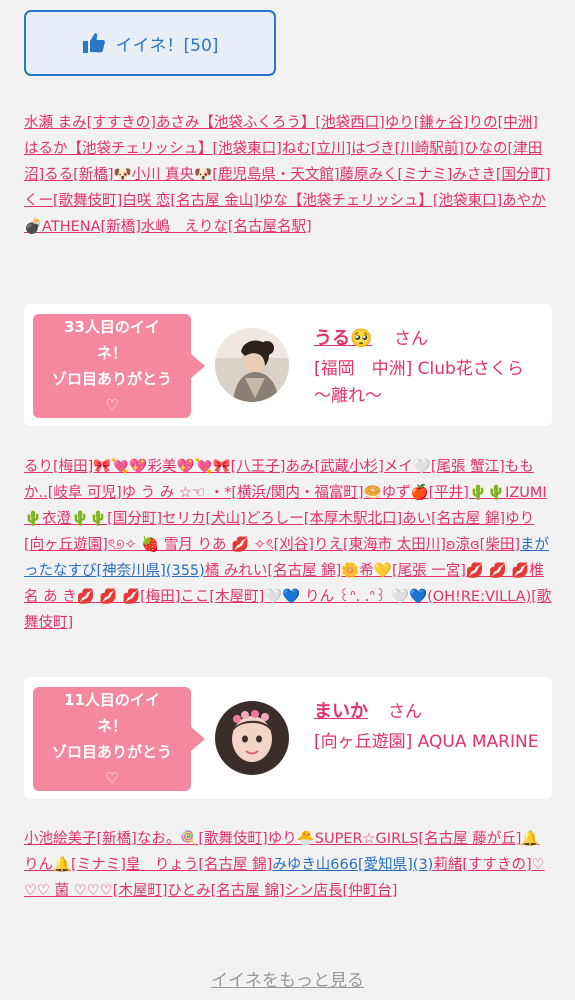 This screenshot has height=1000, width=575. What do you see at coordinates (222, 597) in the screenshot?
I see `liker-name-link: ここ[木屋町]` at bounding box center [222, 597].